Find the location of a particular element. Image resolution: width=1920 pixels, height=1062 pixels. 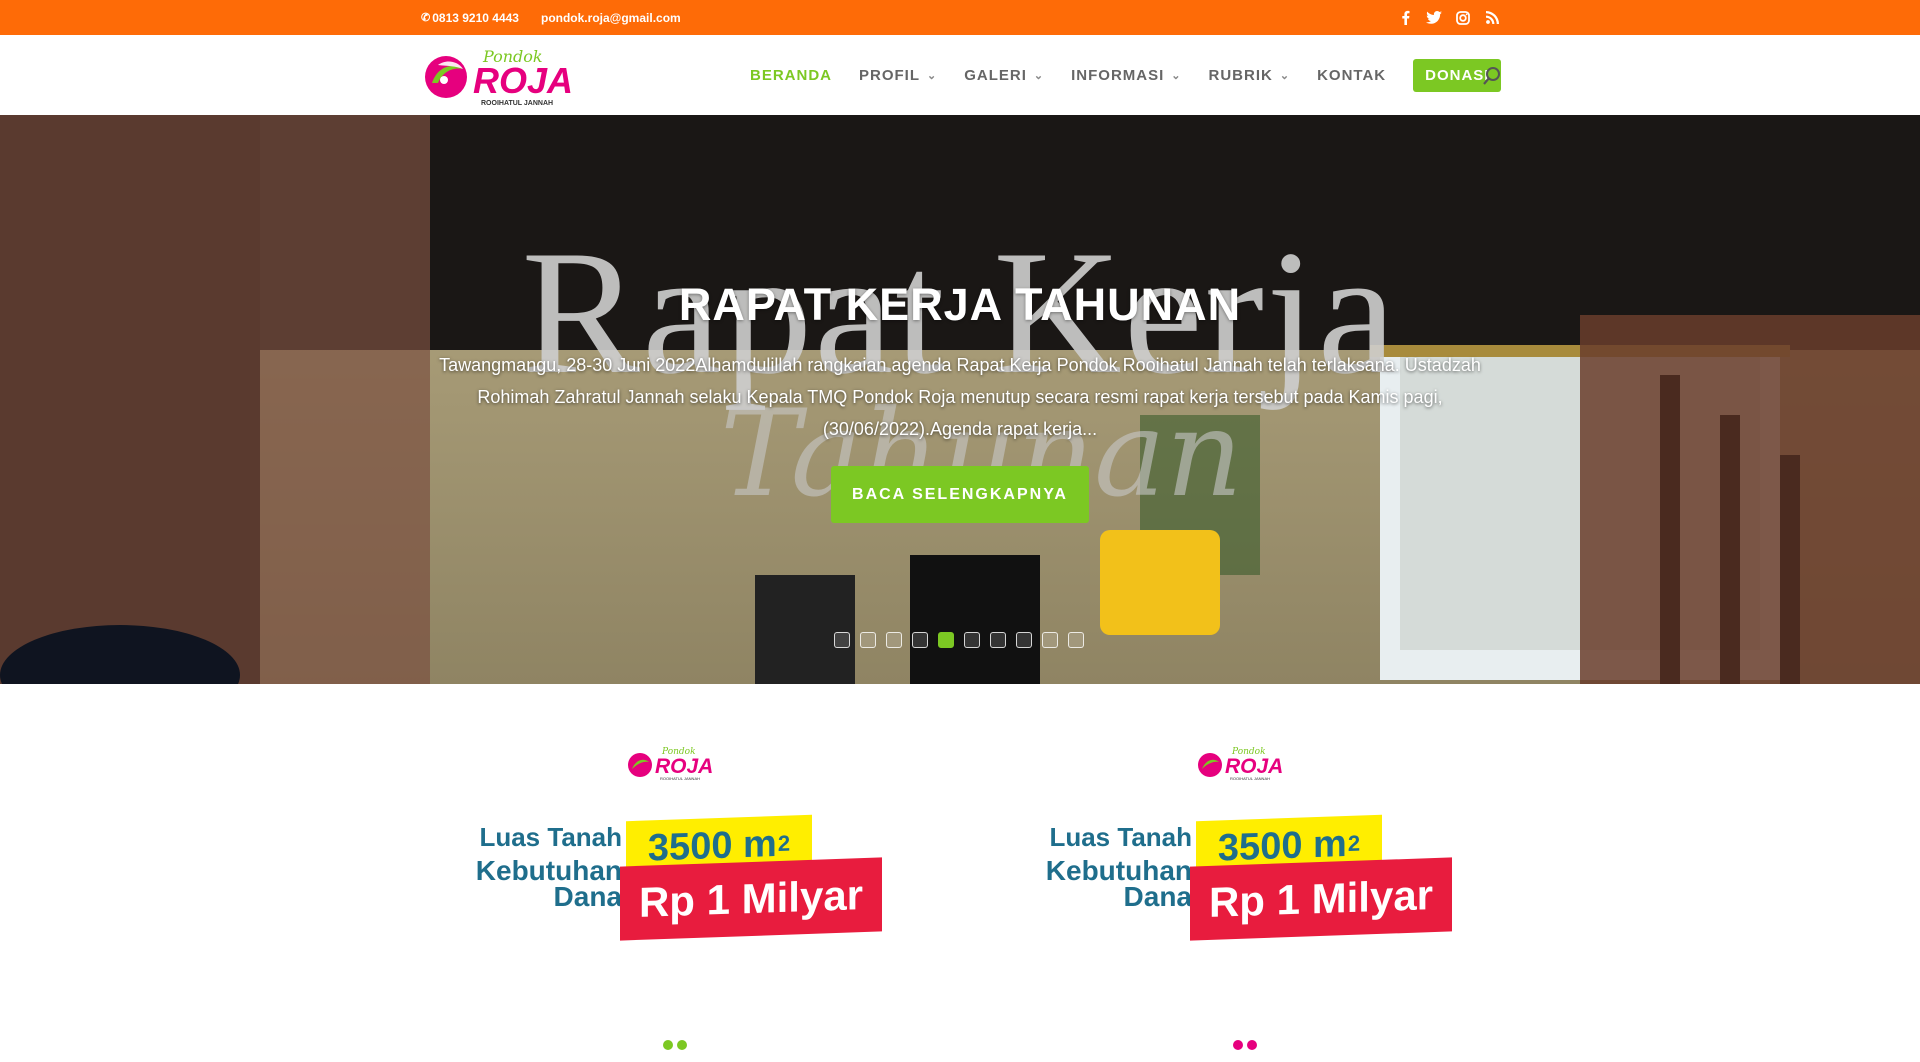

slide-title: RAPAT KERJA TAHUNAN is located at coordinates (960, 305).